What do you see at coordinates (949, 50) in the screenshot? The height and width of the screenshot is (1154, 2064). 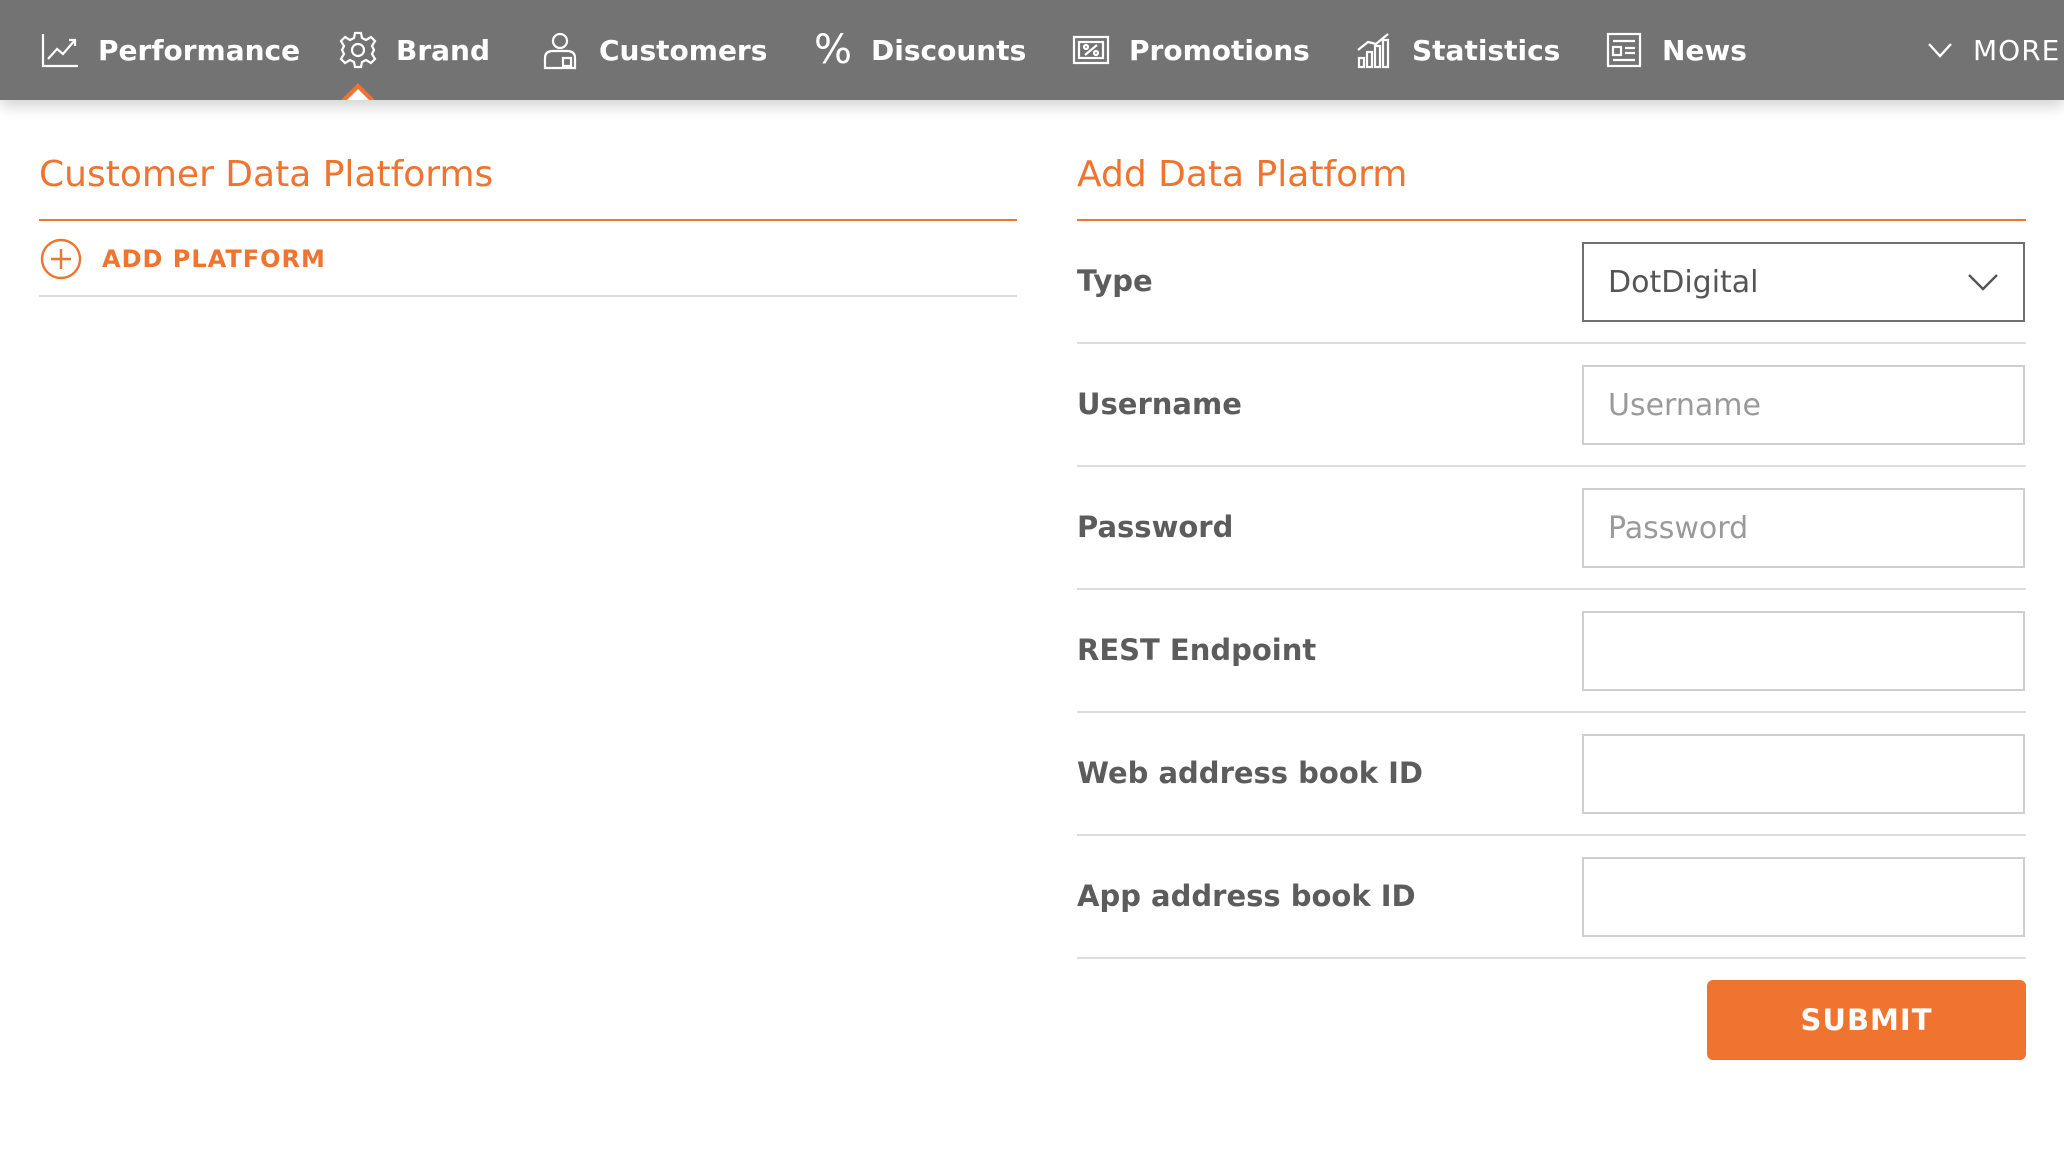 I see `nav-label: Discounts` at bounding box center [949, 50].